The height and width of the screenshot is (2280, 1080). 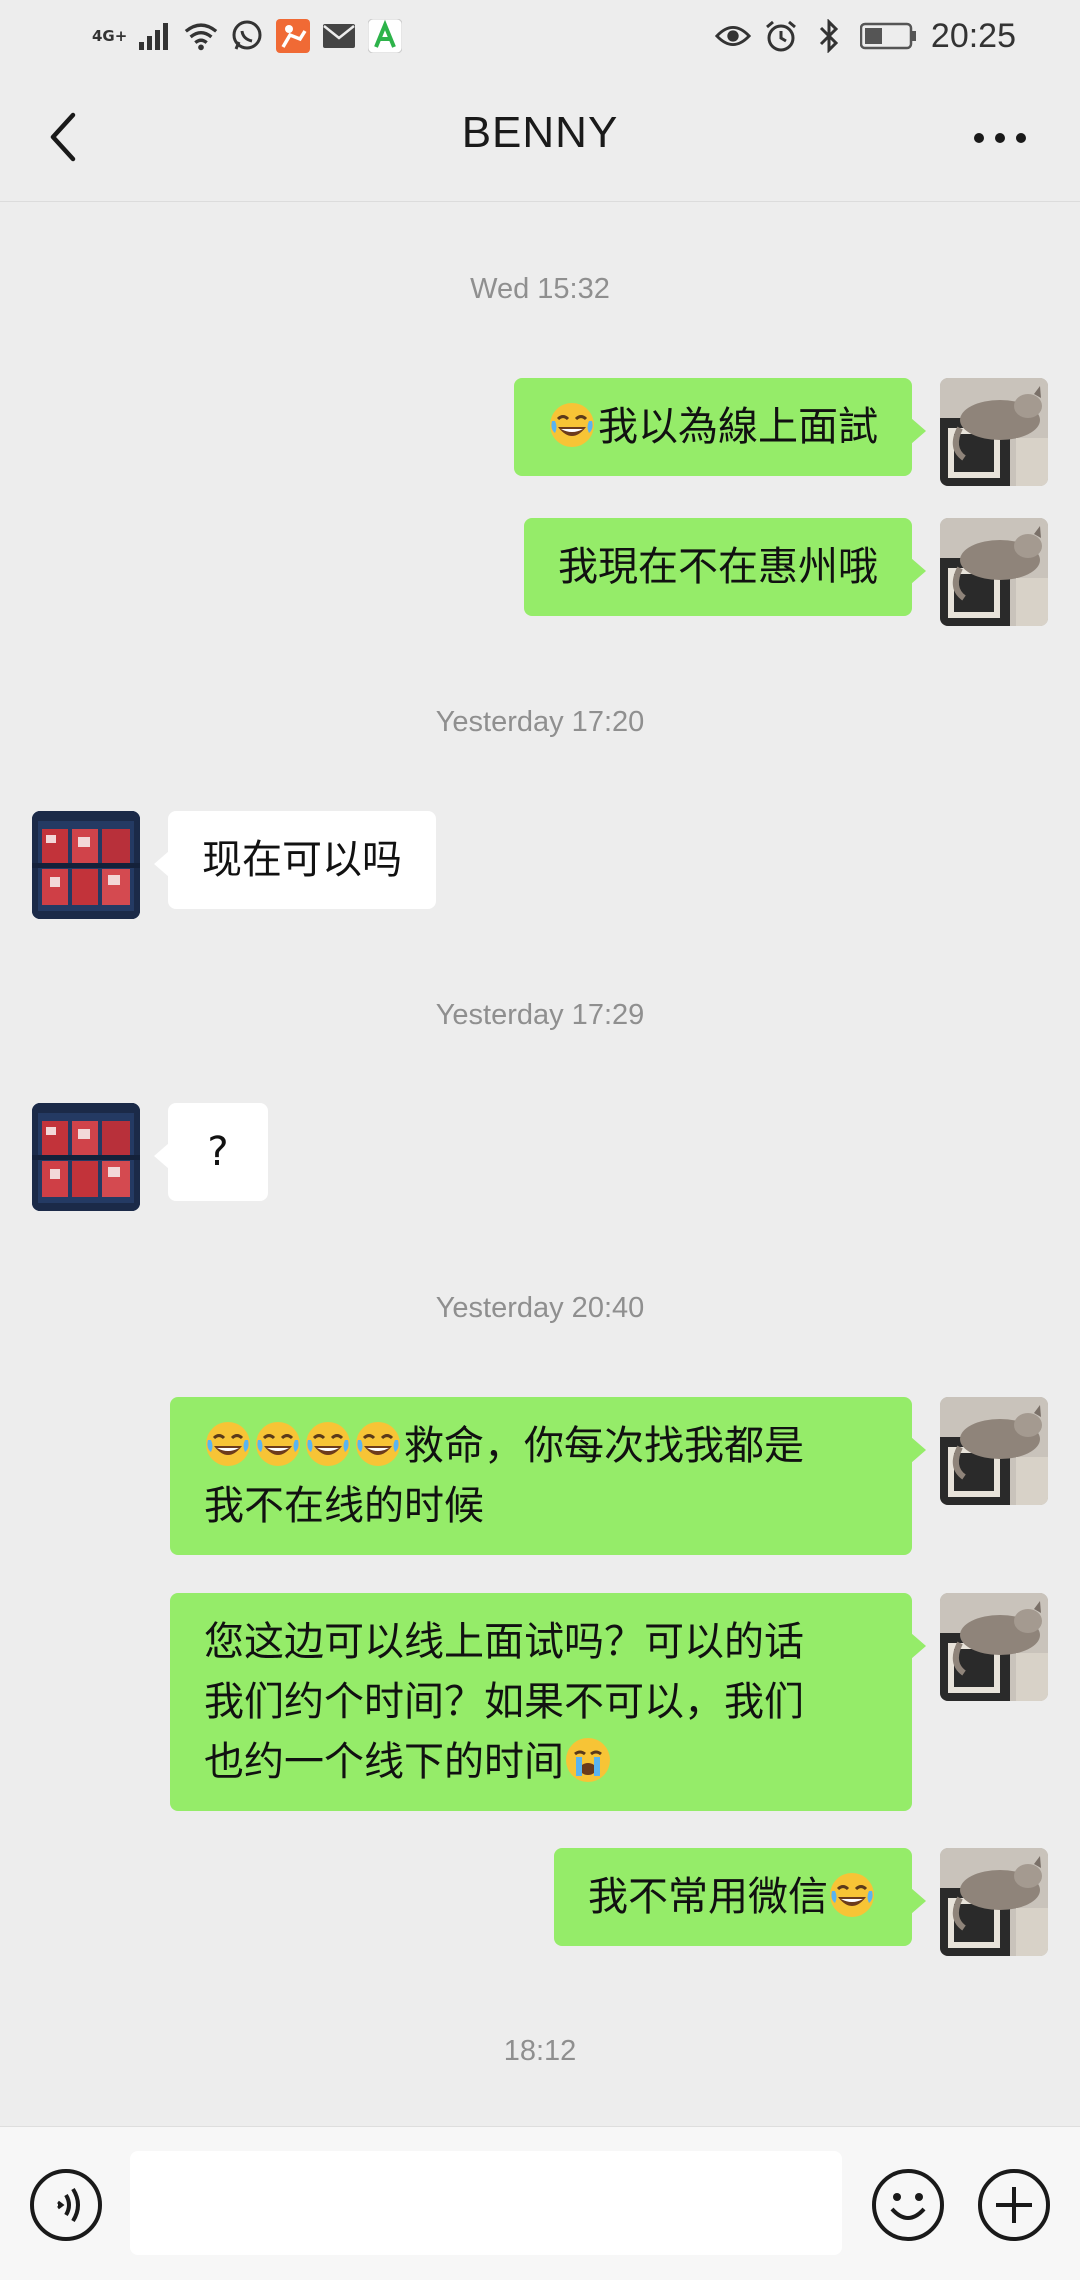 What do you see at coordinates (486, 2203) in the screenshot?
I see `message-input` at bounding box center [486, 2203].